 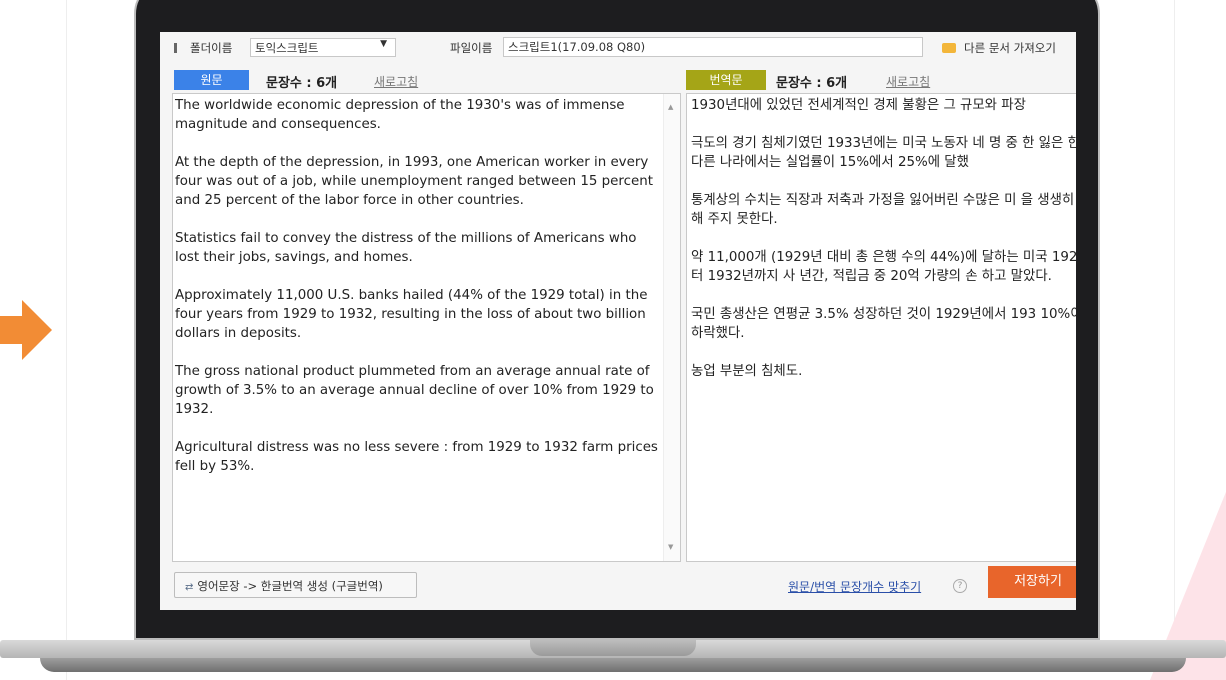 What do you see at coordinates (287, 48) in the screenshot?
I see `folder-select-value: 토익스크립트` at bounding box center [287, 48].